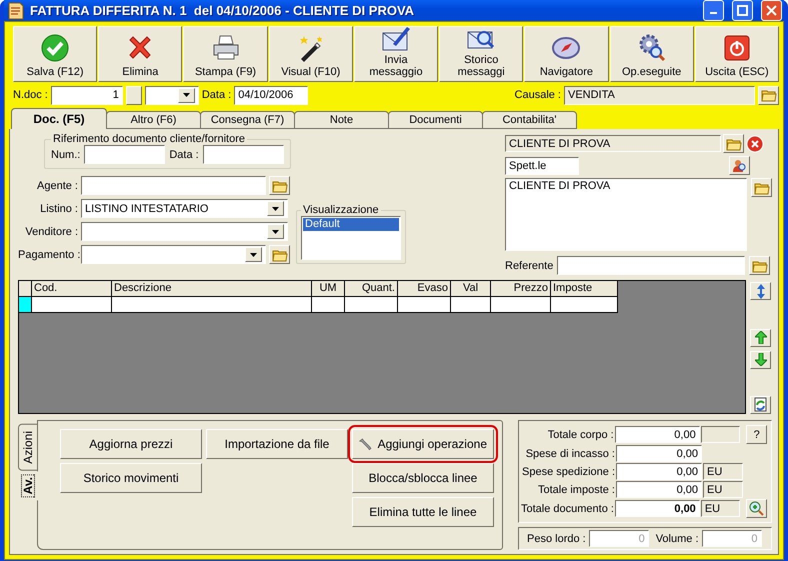 This screenshot has height=561, width=788. Describe the element at coordinates (225, 54) in the screenshot. I see `toolbar-button: Stampa (F9)` at that location.